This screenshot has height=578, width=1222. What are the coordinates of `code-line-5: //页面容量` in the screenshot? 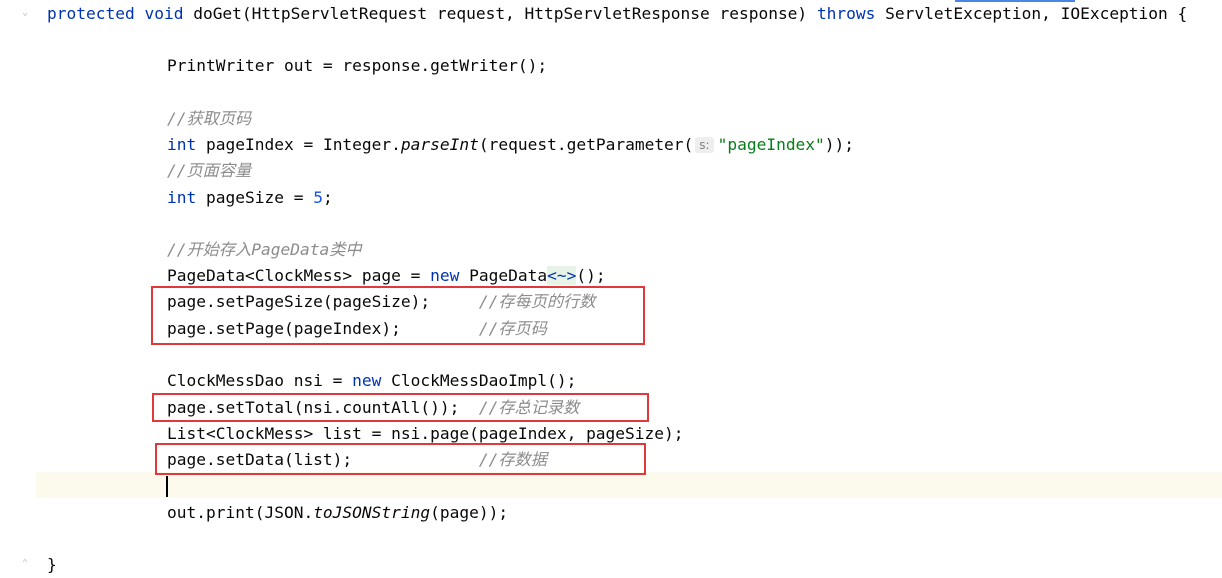 It's located at (209, 171).